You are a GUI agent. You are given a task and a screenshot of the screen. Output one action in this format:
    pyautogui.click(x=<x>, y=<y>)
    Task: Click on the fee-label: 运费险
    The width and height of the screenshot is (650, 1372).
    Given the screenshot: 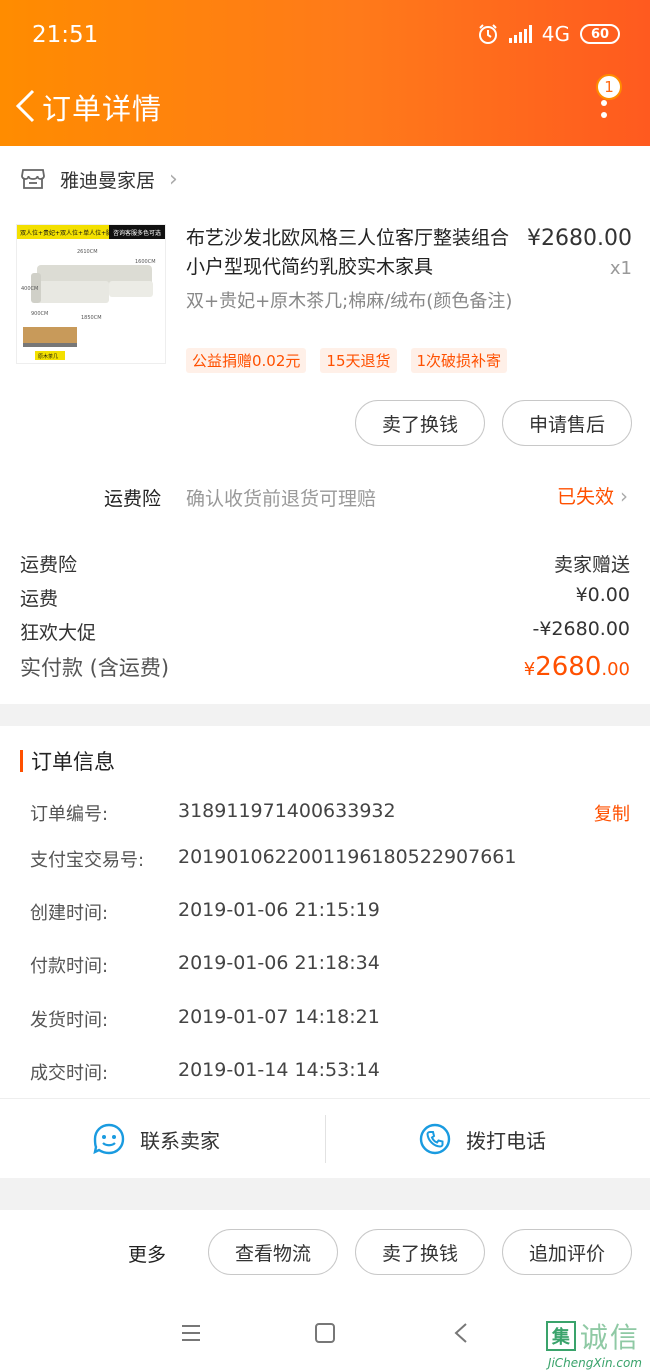 What is the action you would take?
    pyautogui.click(x=49, y=565)
    